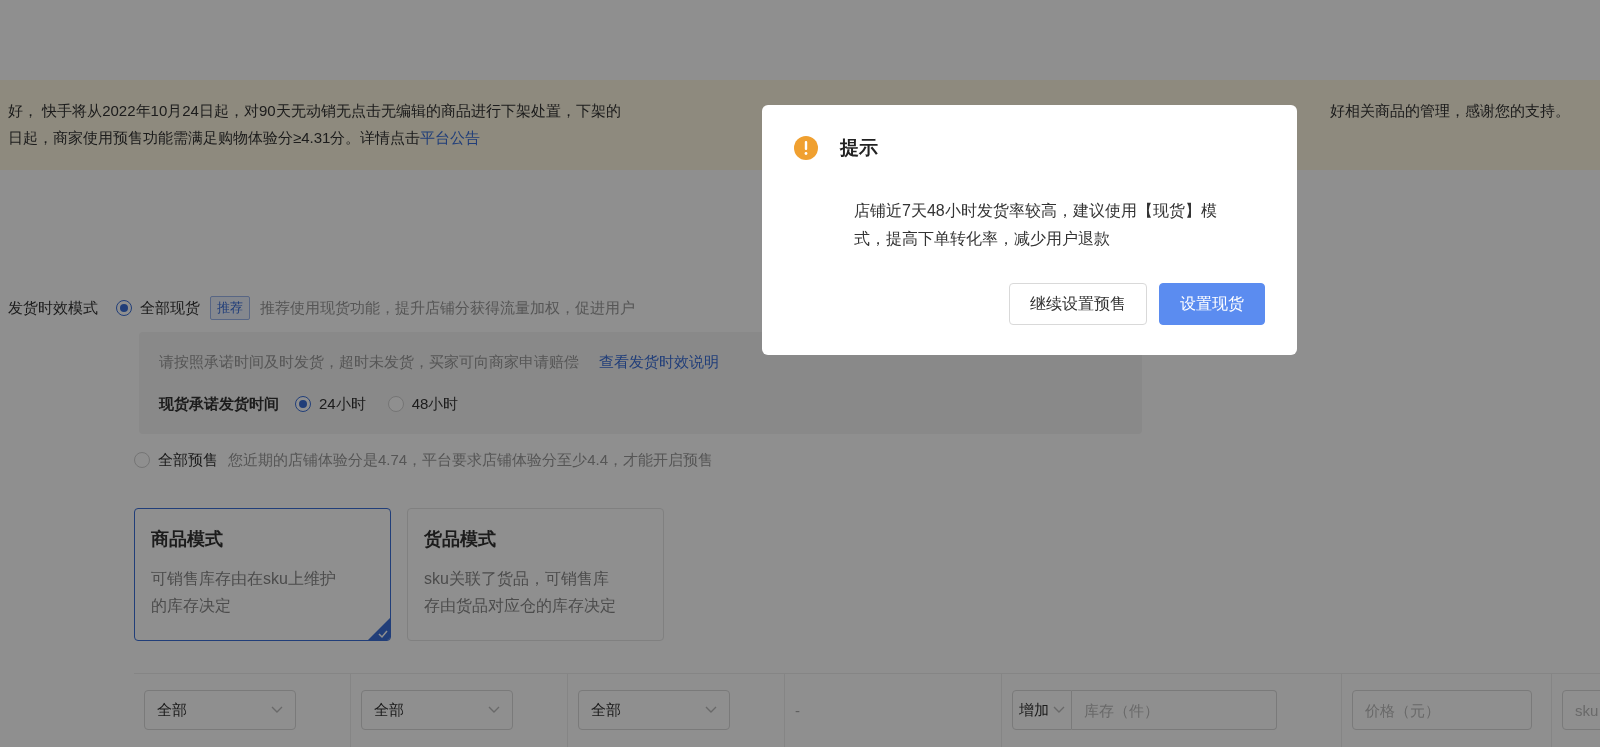  Describe the element at coordinates (187, 539) in the screenshot. I see `card-title: 商品模式` at that location.